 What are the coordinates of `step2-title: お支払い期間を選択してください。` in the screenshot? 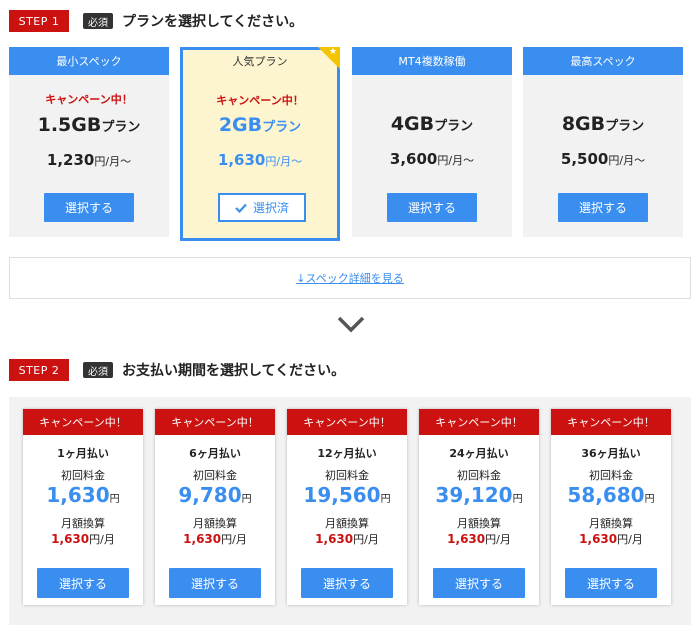 It's located at (234, 371).